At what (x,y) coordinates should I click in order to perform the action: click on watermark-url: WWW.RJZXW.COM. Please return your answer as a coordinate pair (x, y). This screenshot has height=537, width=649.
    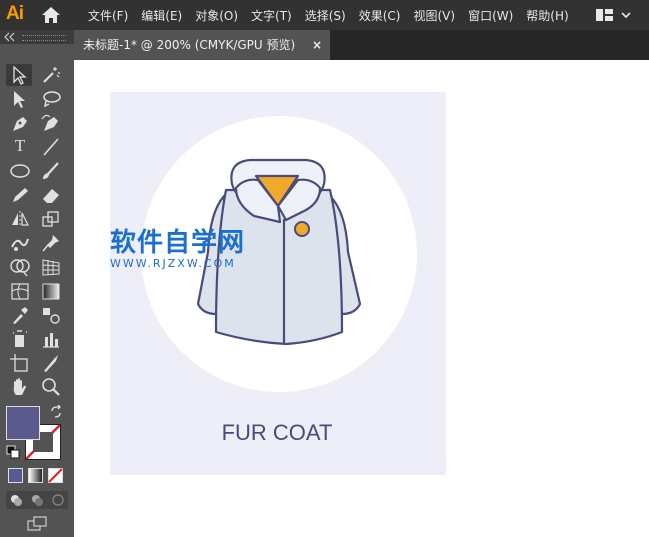
    Looking at the image, I should click on (173, 263).